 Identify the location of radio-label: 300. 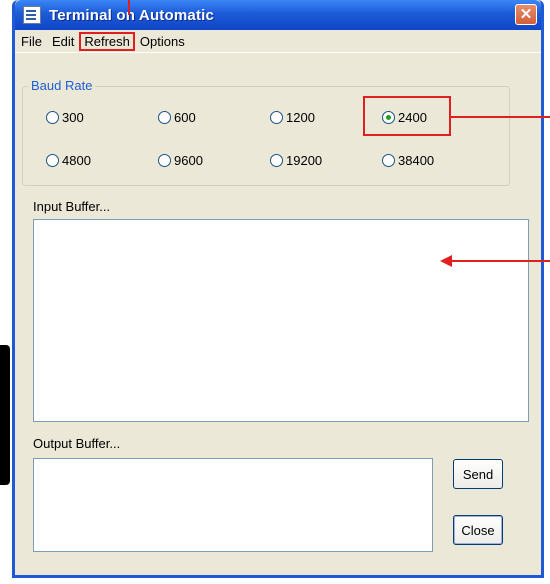
(73, 117).